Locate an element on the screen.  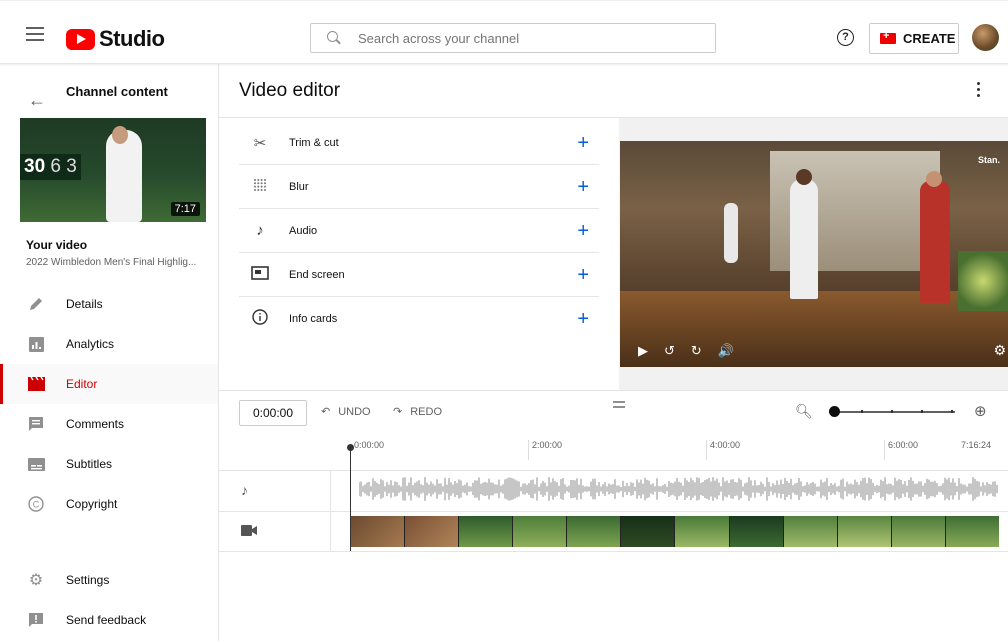
video-guard-figure is located at coordinates (935, 242).